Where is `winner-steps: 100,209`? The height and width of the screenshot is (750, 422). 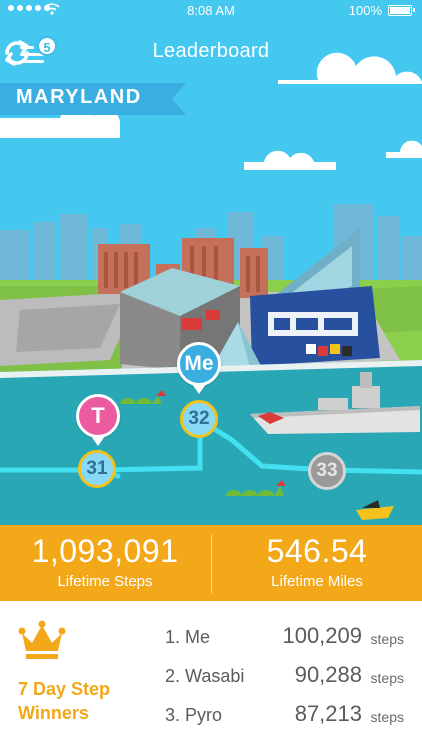
winner-steps: 100,209 is located at coordinates (322, 635).